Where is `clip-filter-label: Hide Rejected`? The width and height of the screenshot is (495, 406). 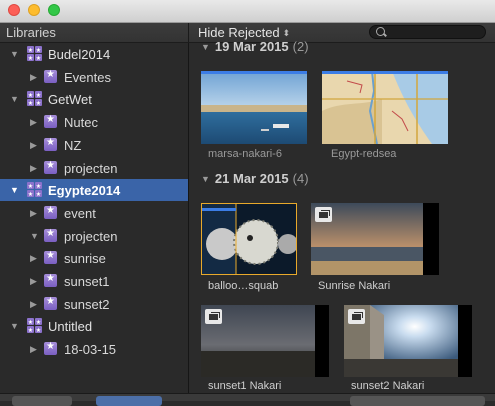 clip-filter-label: Hide Rejected is located at coordinates (239, 32).